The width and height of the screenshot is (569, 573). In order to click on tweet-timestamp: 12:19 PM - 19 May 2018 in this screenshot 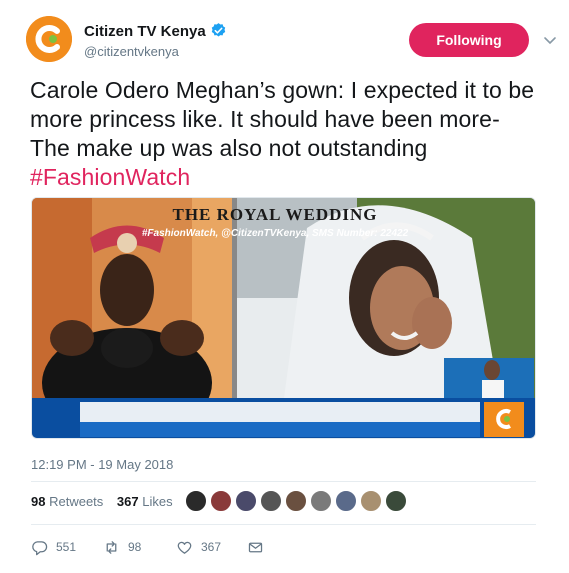, I will do `click(102, 464)`.